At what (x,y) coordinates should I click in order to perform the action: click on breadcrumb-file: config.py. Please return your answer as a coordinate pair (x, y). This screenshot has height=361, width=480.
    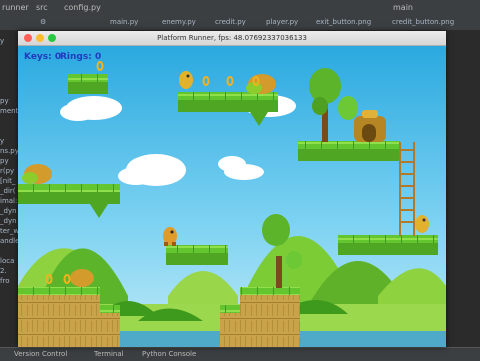
    Looking at the image, I should click on (82, 7).